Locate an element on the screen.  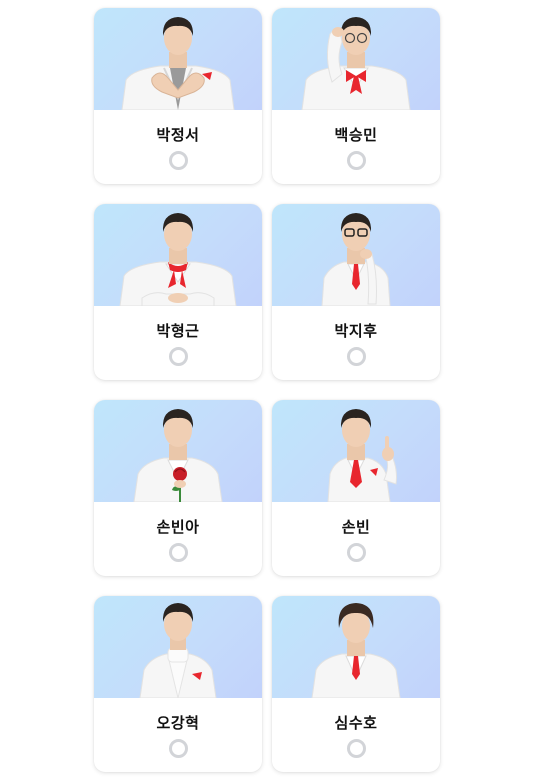
candidate-card: 박형근 is located at coordinates (178, 292).